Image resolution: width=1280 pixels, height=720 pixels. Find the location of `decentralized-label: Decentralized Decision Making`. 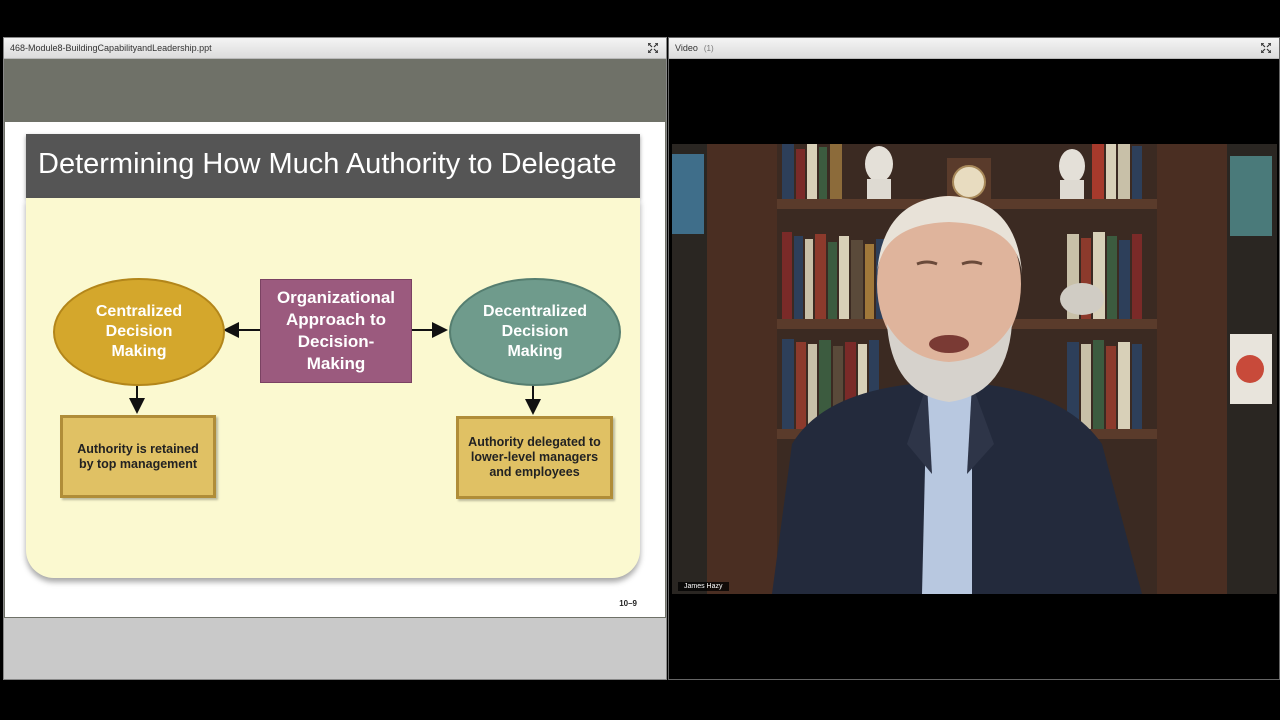

decentralized-label: Decentralized Decision Making is located at coordinates (535, 331).